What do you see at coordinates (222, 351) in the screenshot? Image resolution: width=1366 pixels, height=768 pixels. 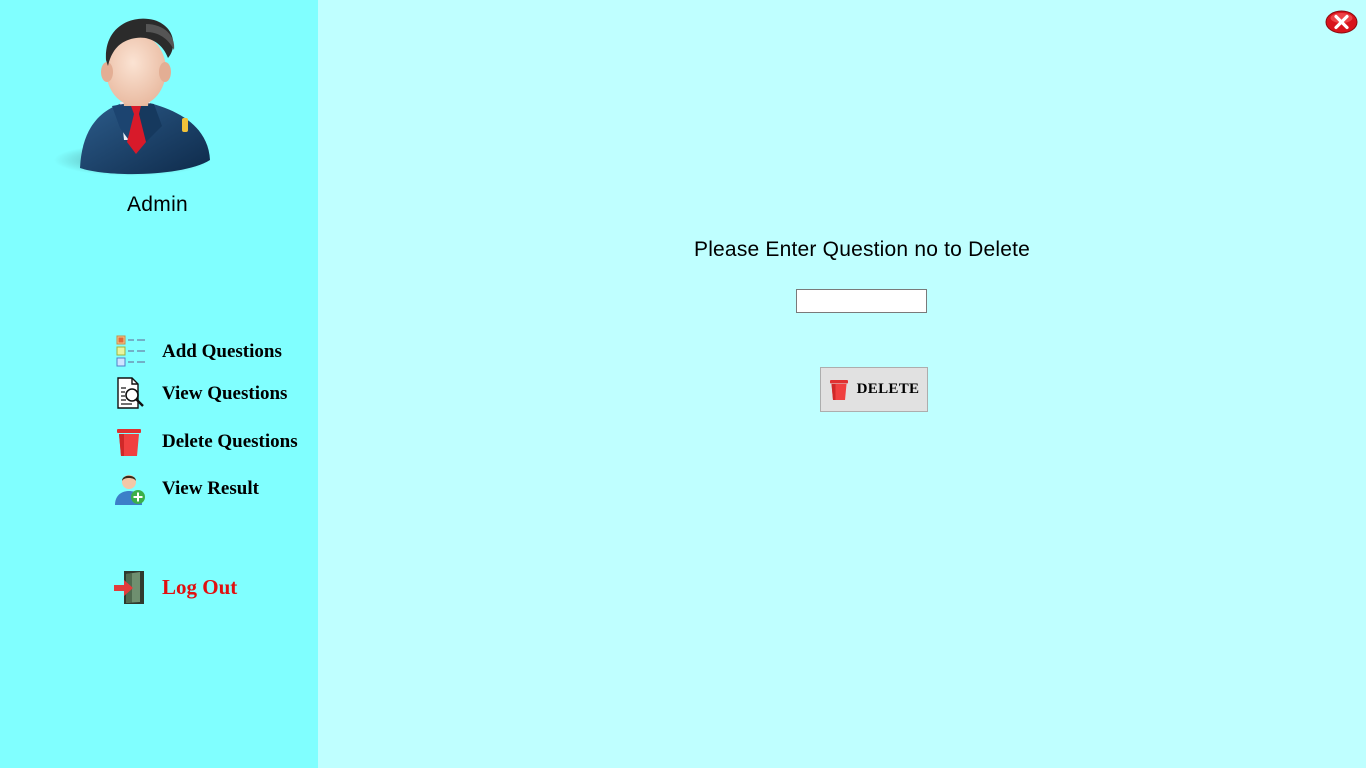 I see `nav-add-questions-label: Add Questions` at bounding box center [222, 351].